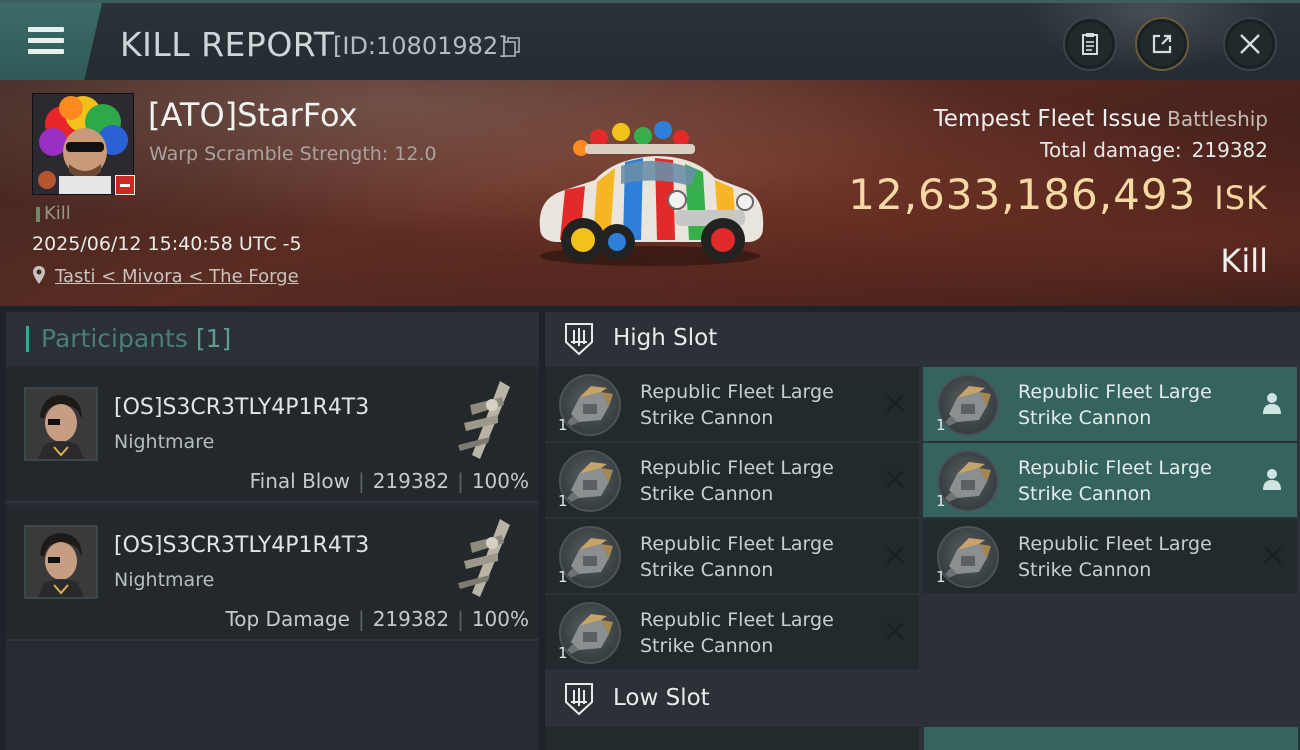 The image size is (1300, 750). Describe the element at coordinates (1244, 261) in the screenshot. I see `result-label: Kill` at that location.